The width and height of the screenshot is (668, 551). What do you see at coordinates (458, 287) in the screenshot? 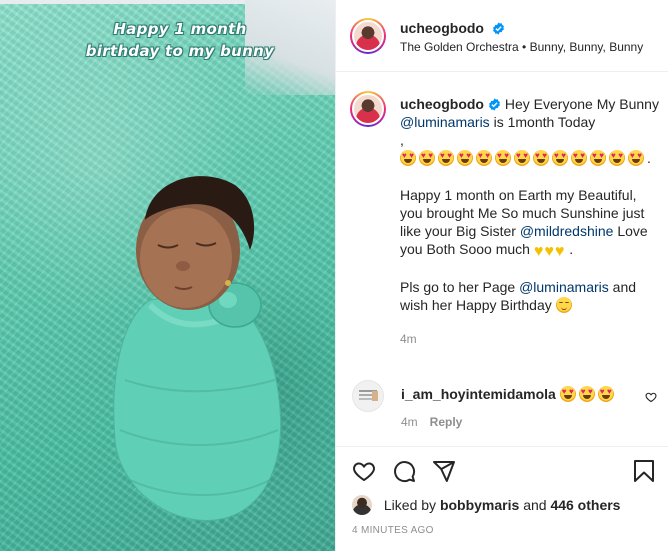
I see `caption-text-3: Pls go to her Page` at bounding box center [458, 287].